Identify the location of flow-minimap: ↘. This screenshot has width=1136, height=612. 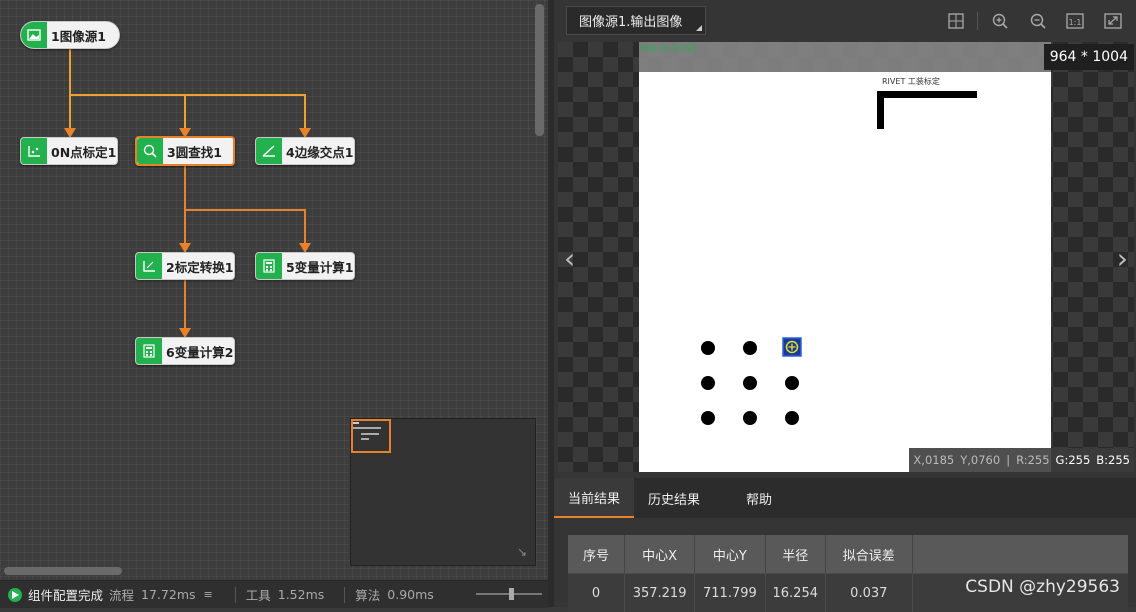
(443, 492).